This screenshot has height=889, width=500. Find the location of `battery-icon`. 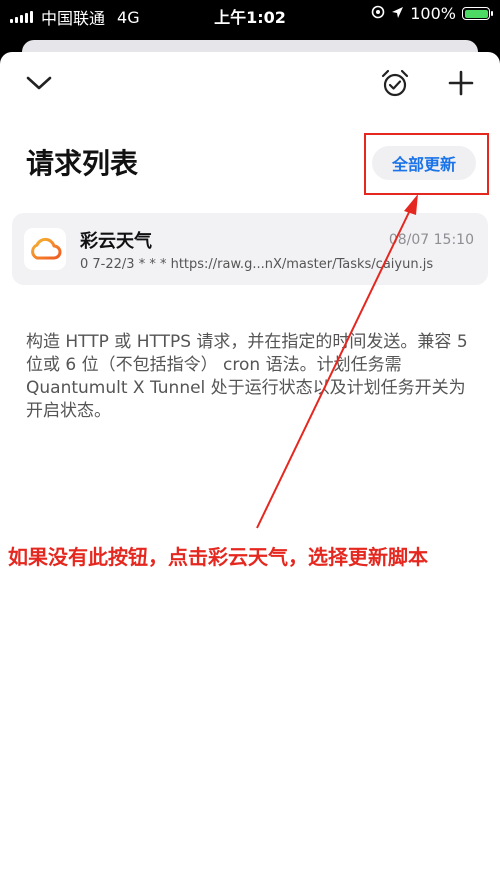

battery-icon is located at coordinates (477, 13).